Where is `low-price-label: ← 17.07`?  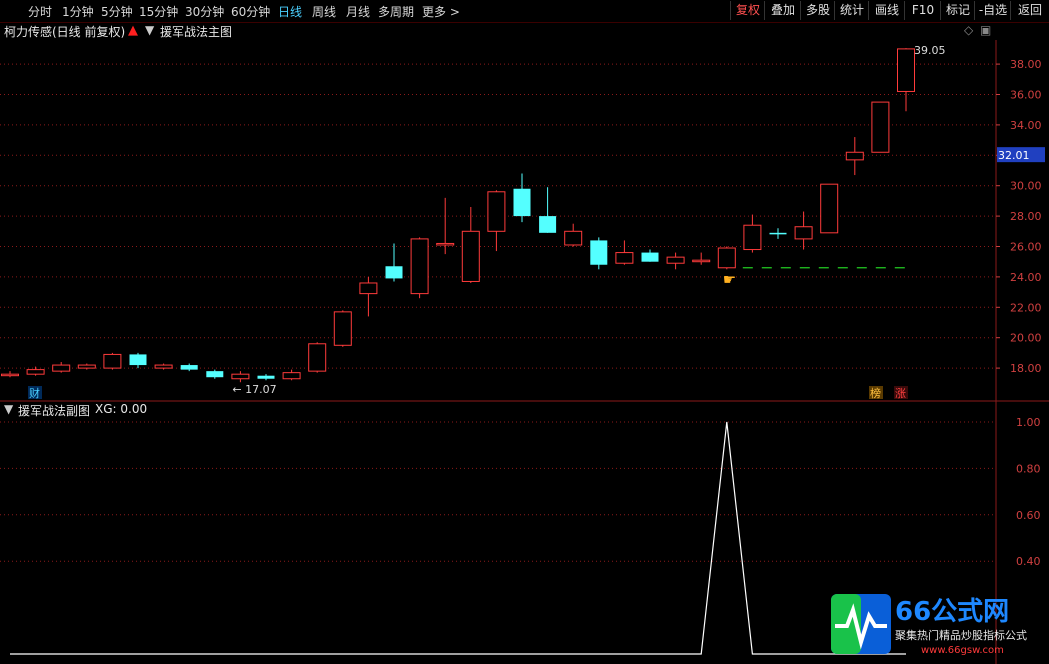 low-price-label: ← 17.07 is located at coordinates (254, 389).